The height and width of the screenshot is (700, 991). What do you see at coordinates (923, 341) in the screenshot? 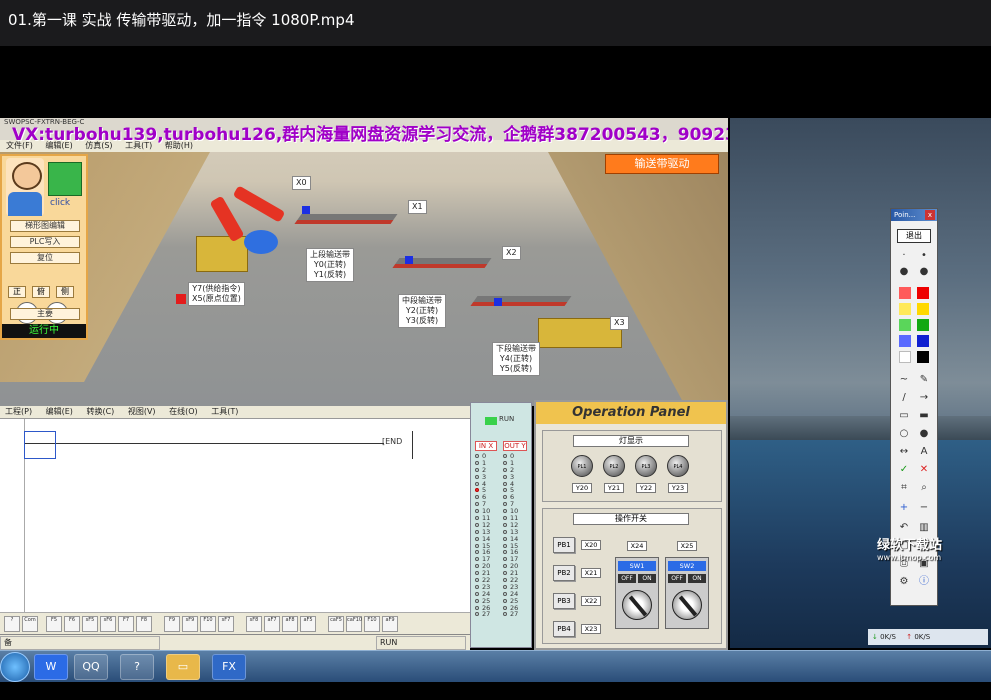
I see `color-blue` at bounding box center [923, 341].